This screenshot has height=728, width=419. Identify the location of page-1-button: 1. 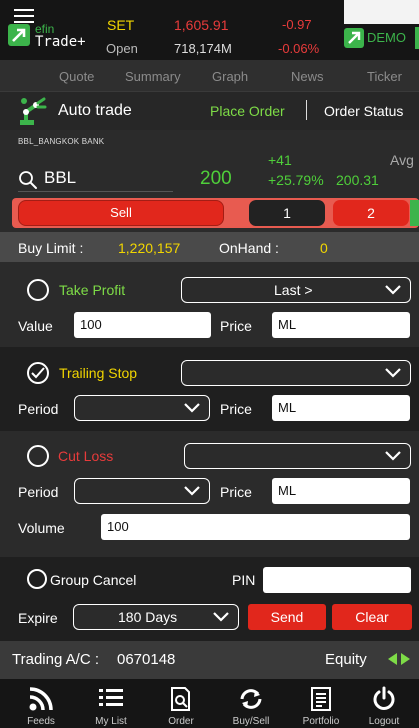
(287, 213).